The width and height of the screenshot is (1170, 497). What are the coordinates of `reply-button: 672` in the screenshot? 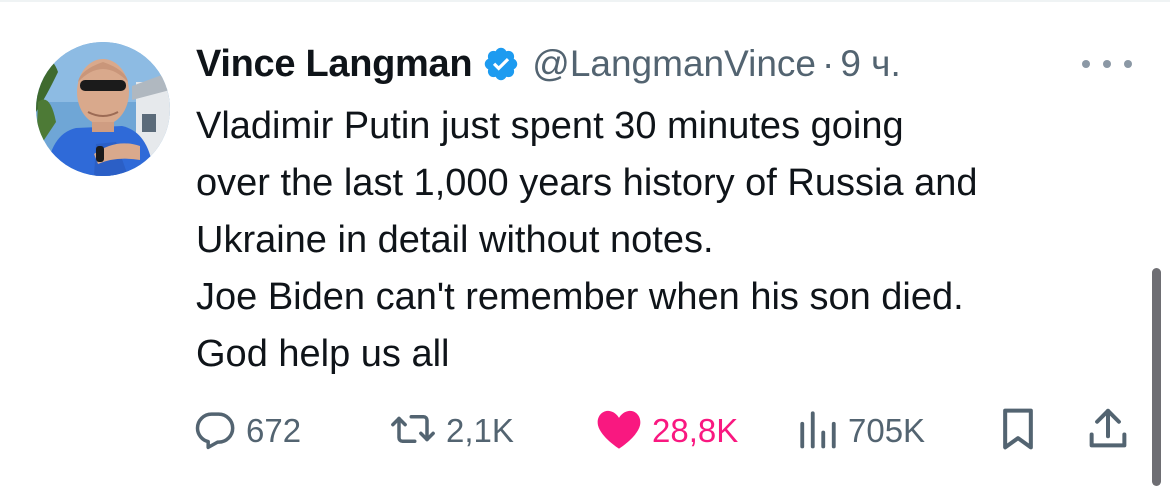 It's located at (247, 431).